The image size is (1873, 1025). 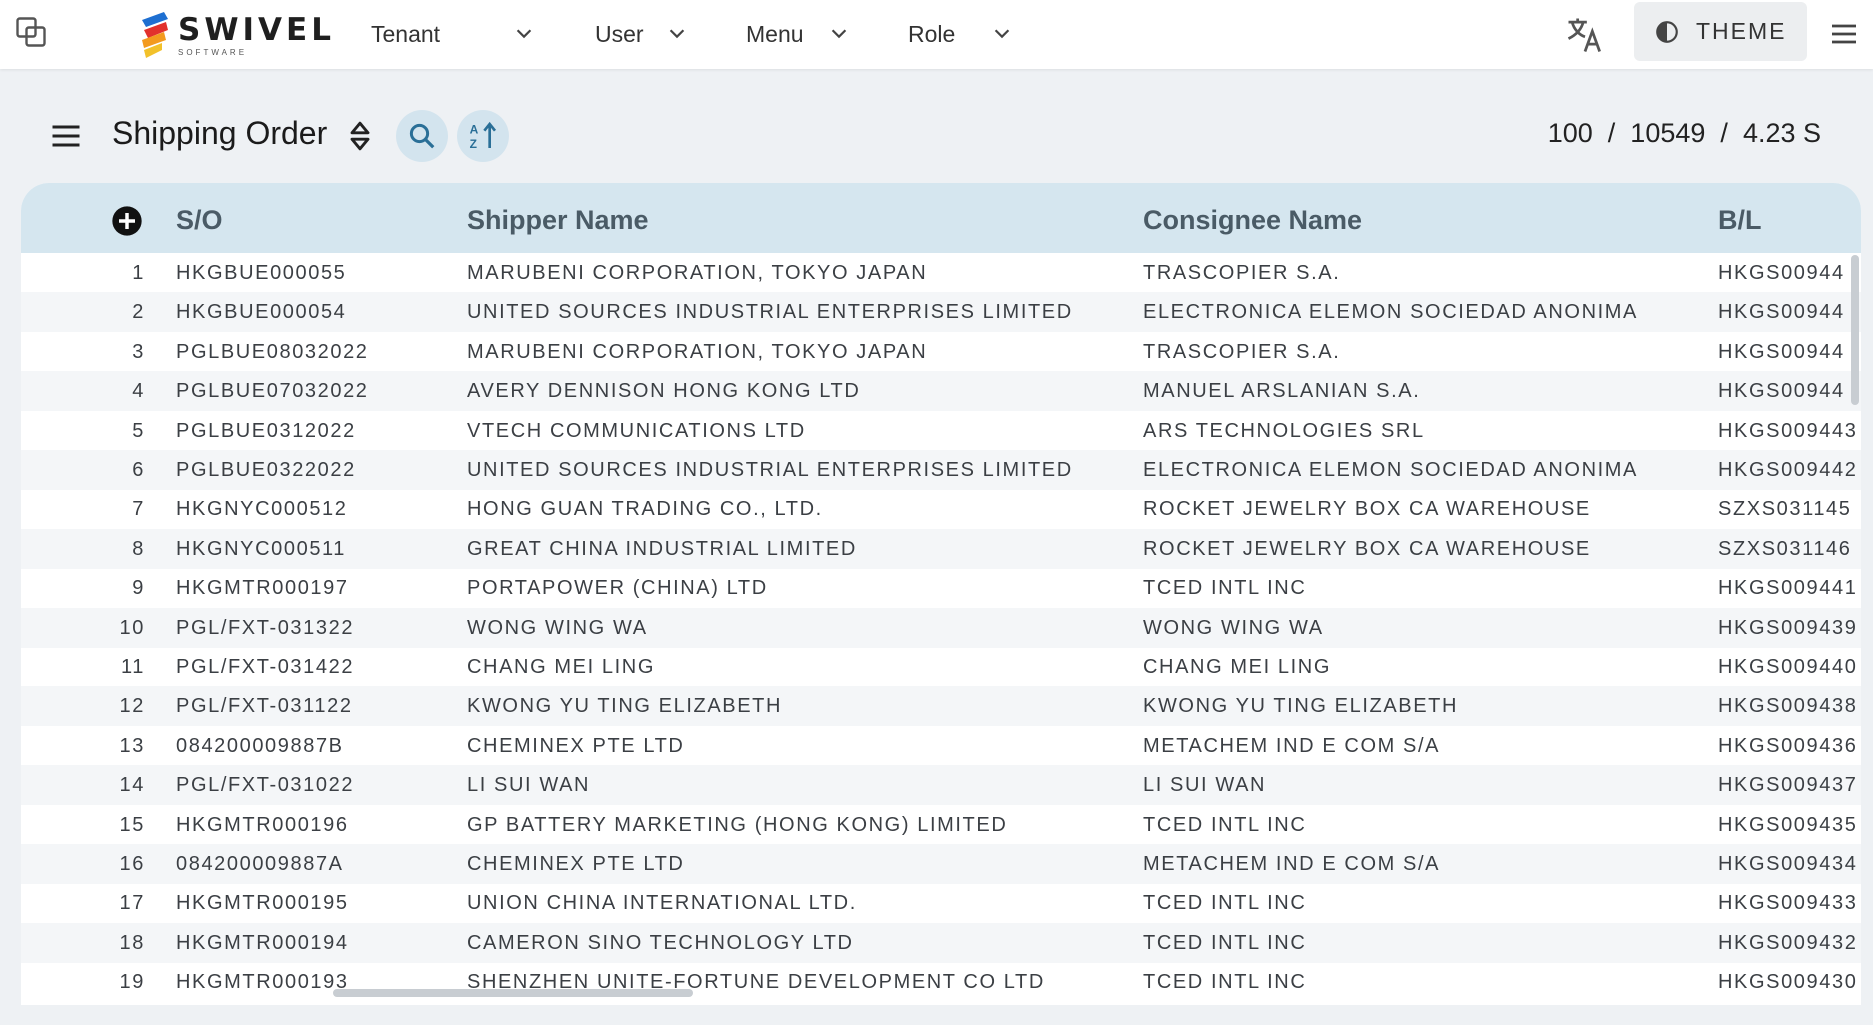 I want to click on swivel-logo: SWIVEL SOFTWARE, so click(x=234, y=35).